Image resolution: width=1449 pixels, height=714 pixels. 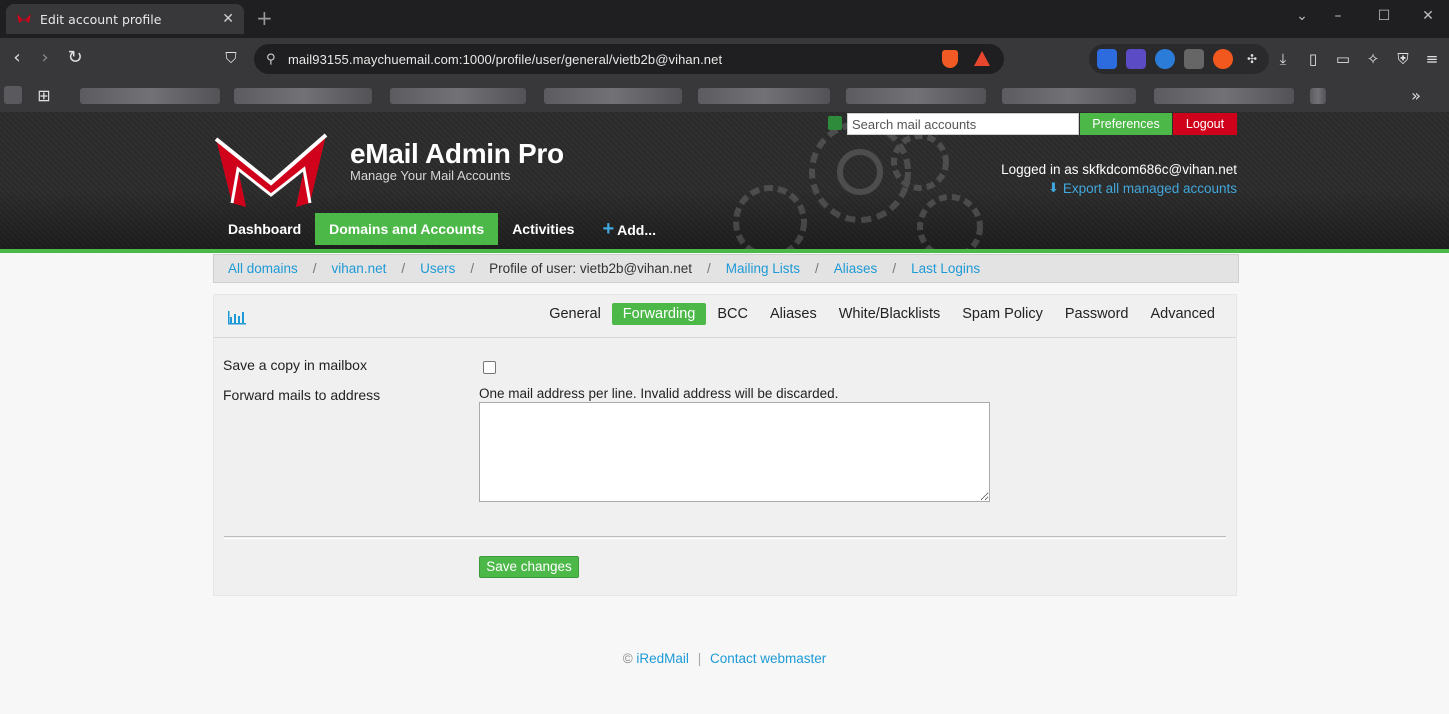 What do you see at coordinates (302, 395) in the screenshot?
I see `forward-to-label: Forward mails to address` at bounding box center [302, 395].